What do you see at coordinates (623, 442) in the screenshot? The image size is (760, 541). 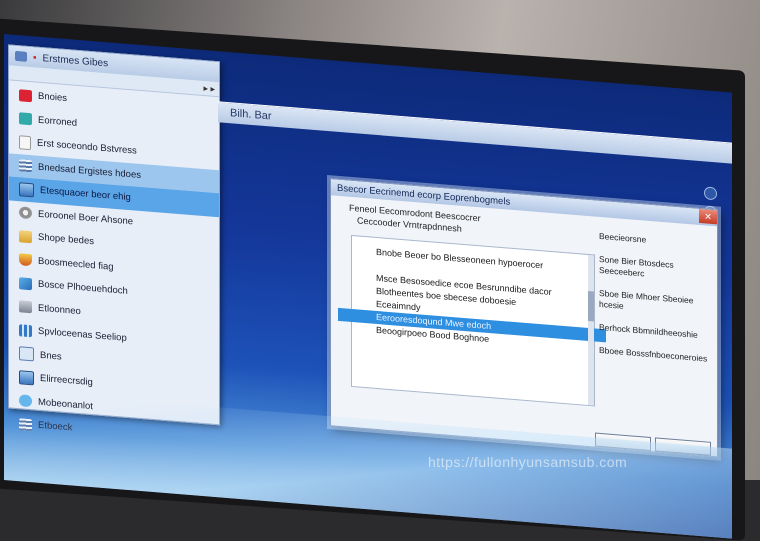 I see `ok-button` at bounding box center [623, 442].